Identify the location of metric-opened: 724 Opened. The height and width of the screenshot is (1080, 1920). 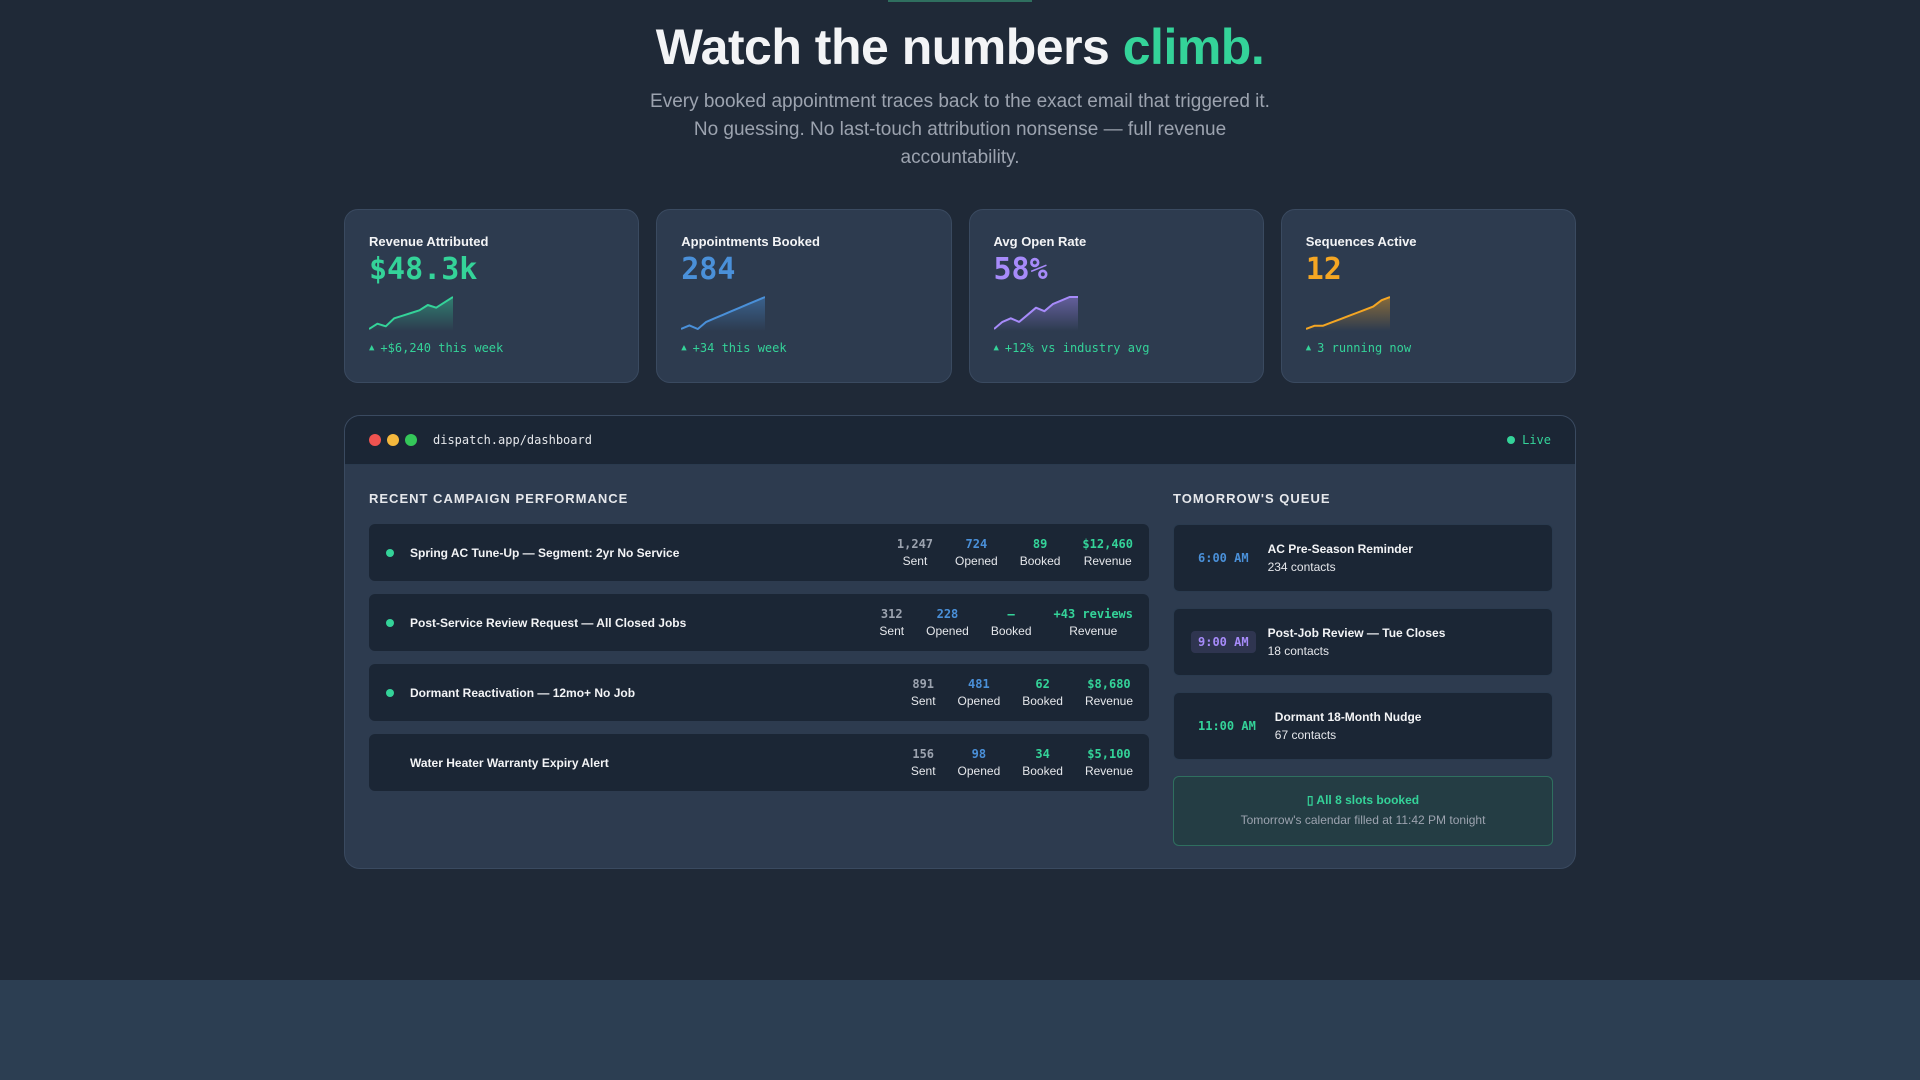
(976, 553).